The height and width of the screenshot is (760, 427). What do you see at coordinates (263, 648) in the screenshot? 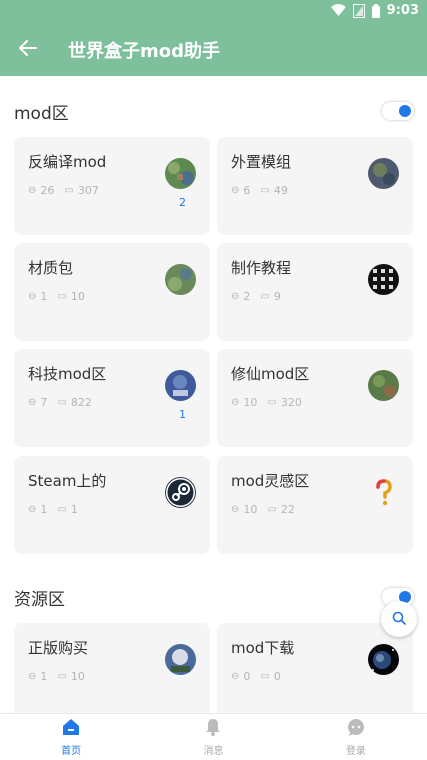
I see `forum-card-title: mod下载` at bounding box center [263, 648].